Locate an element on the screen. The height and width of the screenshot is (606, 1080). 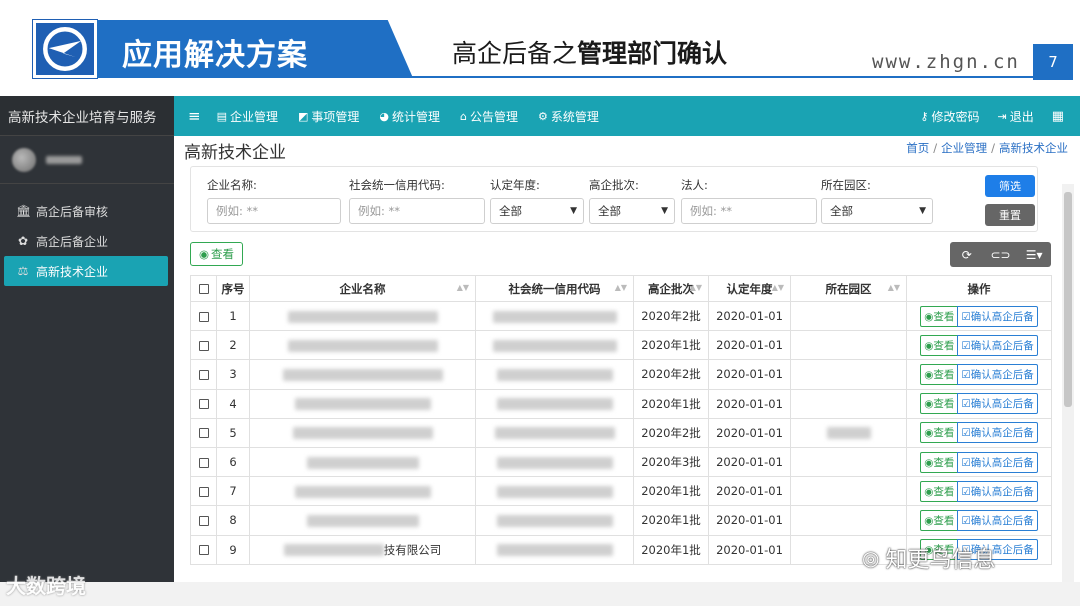
actions-cell: ◉查看 ☑确认高企后备 is located at coordinates (979, 491).